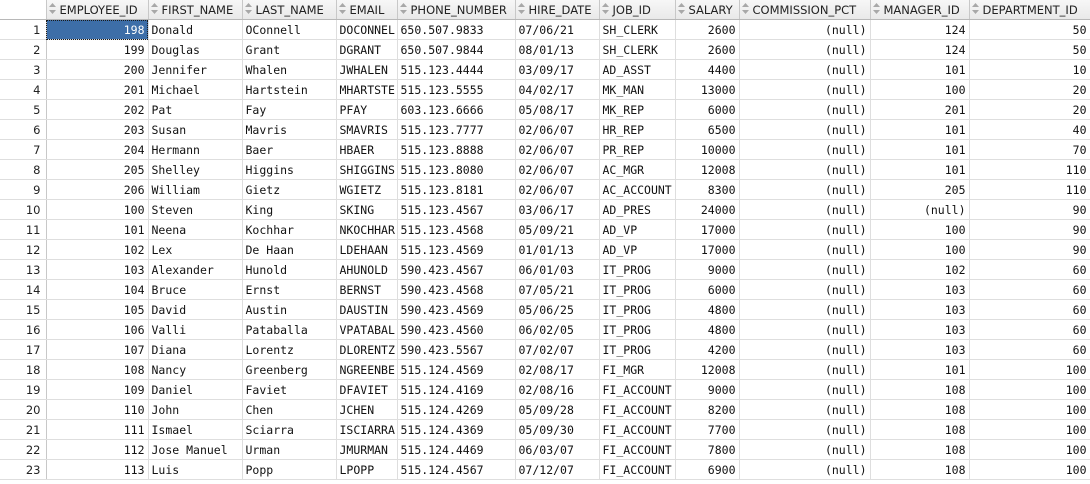 The width and height of the screenshot is (1090, 484). Describe the element at coordinates (195, 289) in the screenshot. I see `cell-first-name: Bruce` at that location.